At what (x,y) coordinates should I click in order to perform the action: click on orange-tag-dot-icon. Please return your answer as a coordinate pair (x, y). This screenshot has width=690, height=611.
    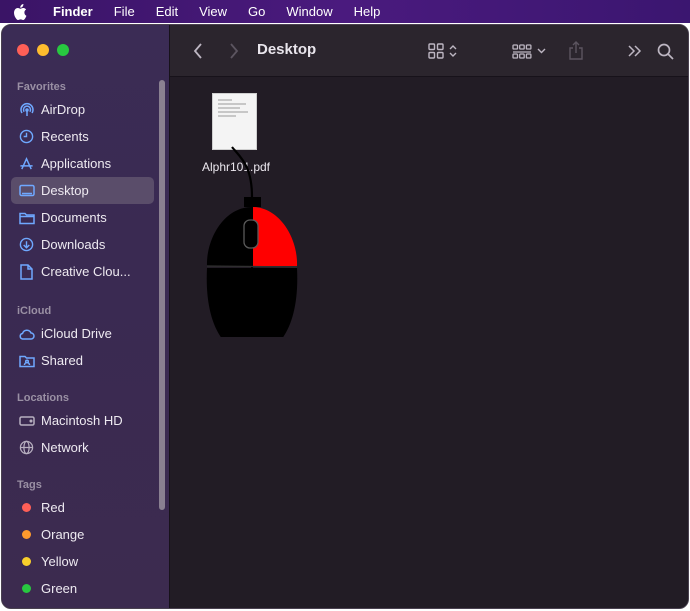
    Looking at the image, I should click on (26, 534).